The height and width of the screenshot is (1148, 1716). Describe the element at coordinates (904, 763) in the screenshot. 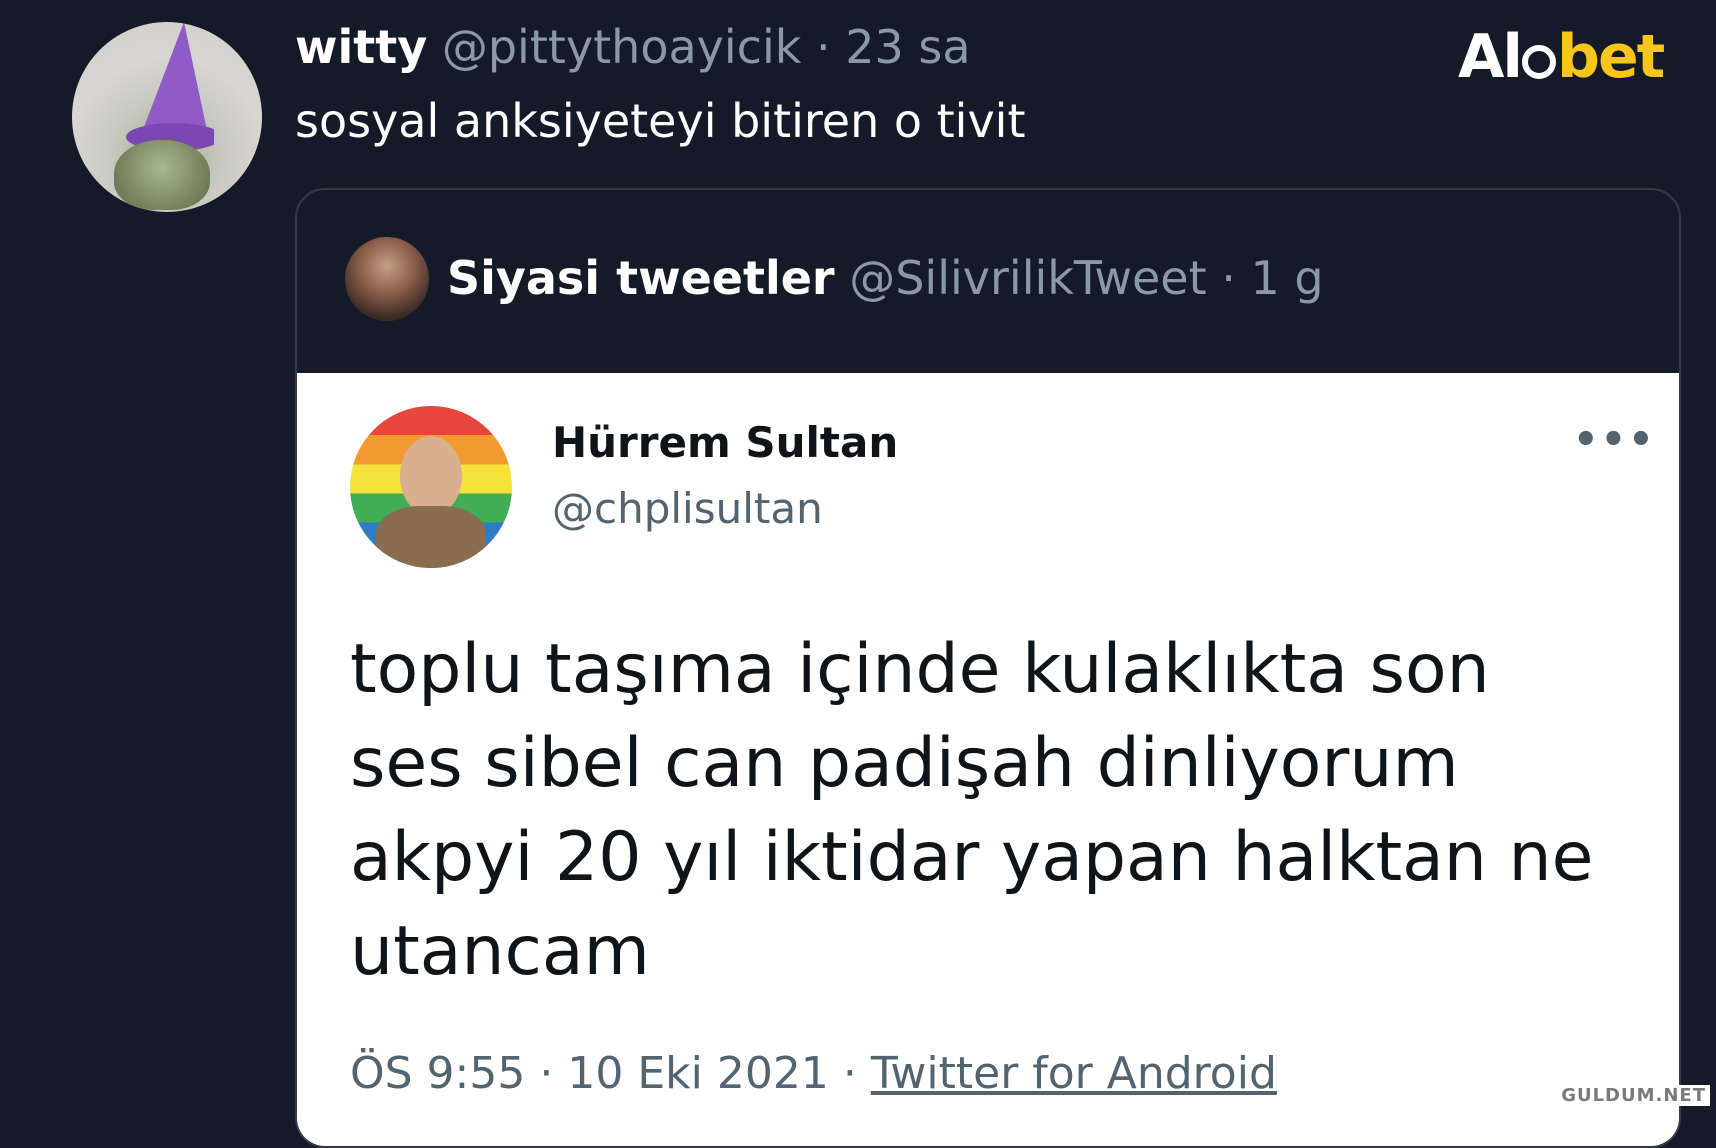

I see `card-text-line: ses sibel can padişah dinliyorum` at that location.